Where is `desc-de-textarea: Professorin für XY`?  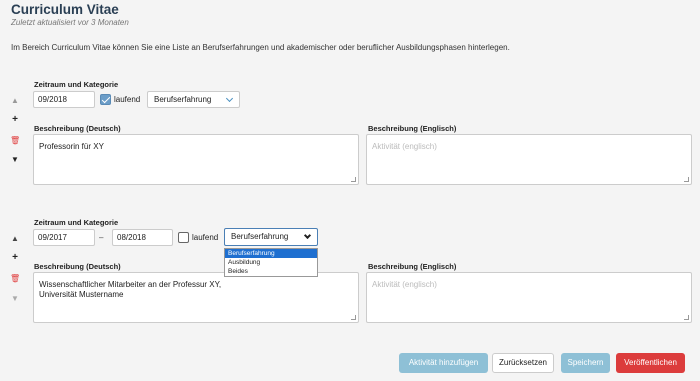 desc-de-textarea: Professorin für XY is located at coordinates (196, 159).